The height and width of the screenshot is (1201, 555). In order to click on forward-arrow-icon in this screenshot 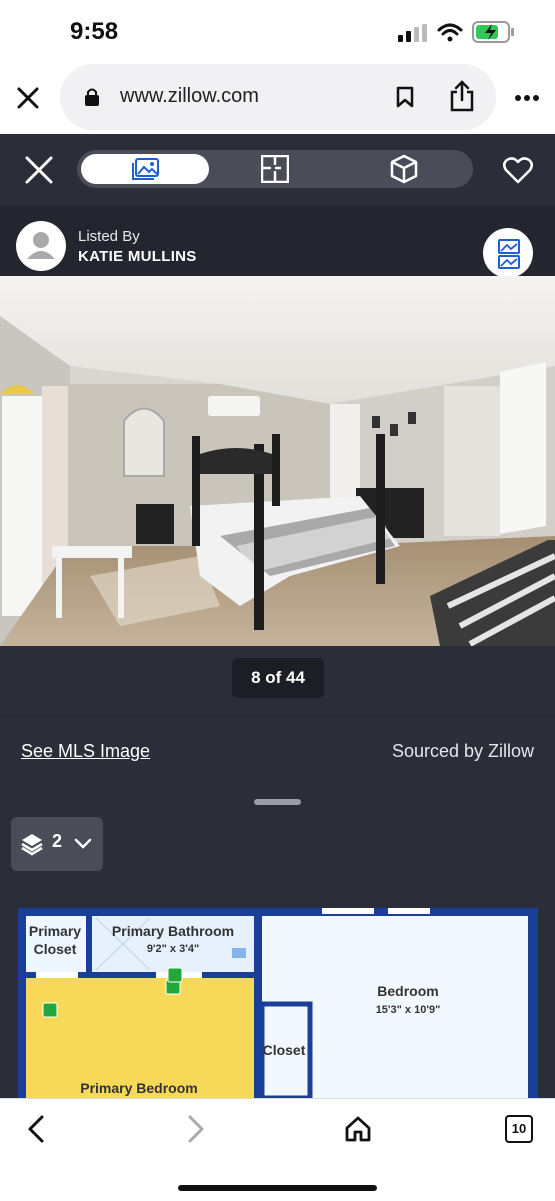, I will do `click(196, 1129)`.